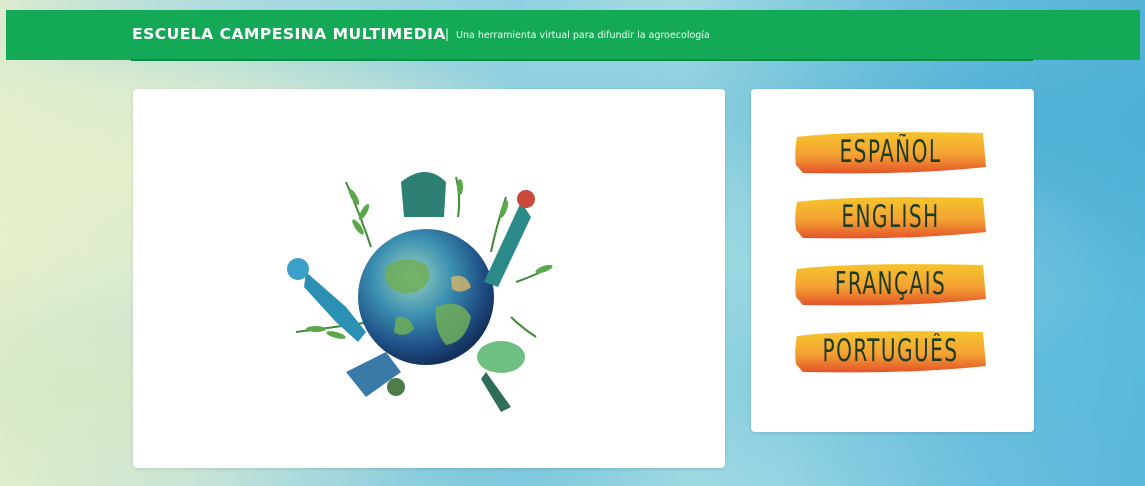  I want to click on lang-label: FRANÇAIS, so click(890, 284).